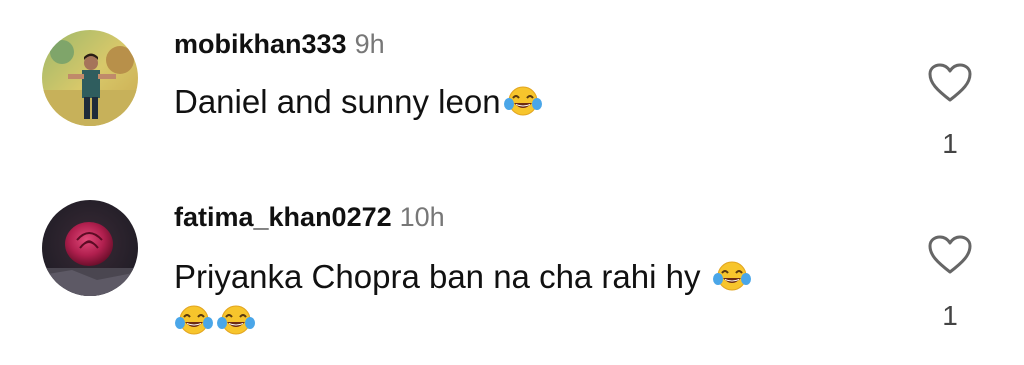 This screenshot has height=365, width=1024. I want to click on comment-text-content: Daniel and sunny leon, so click(337, 101).